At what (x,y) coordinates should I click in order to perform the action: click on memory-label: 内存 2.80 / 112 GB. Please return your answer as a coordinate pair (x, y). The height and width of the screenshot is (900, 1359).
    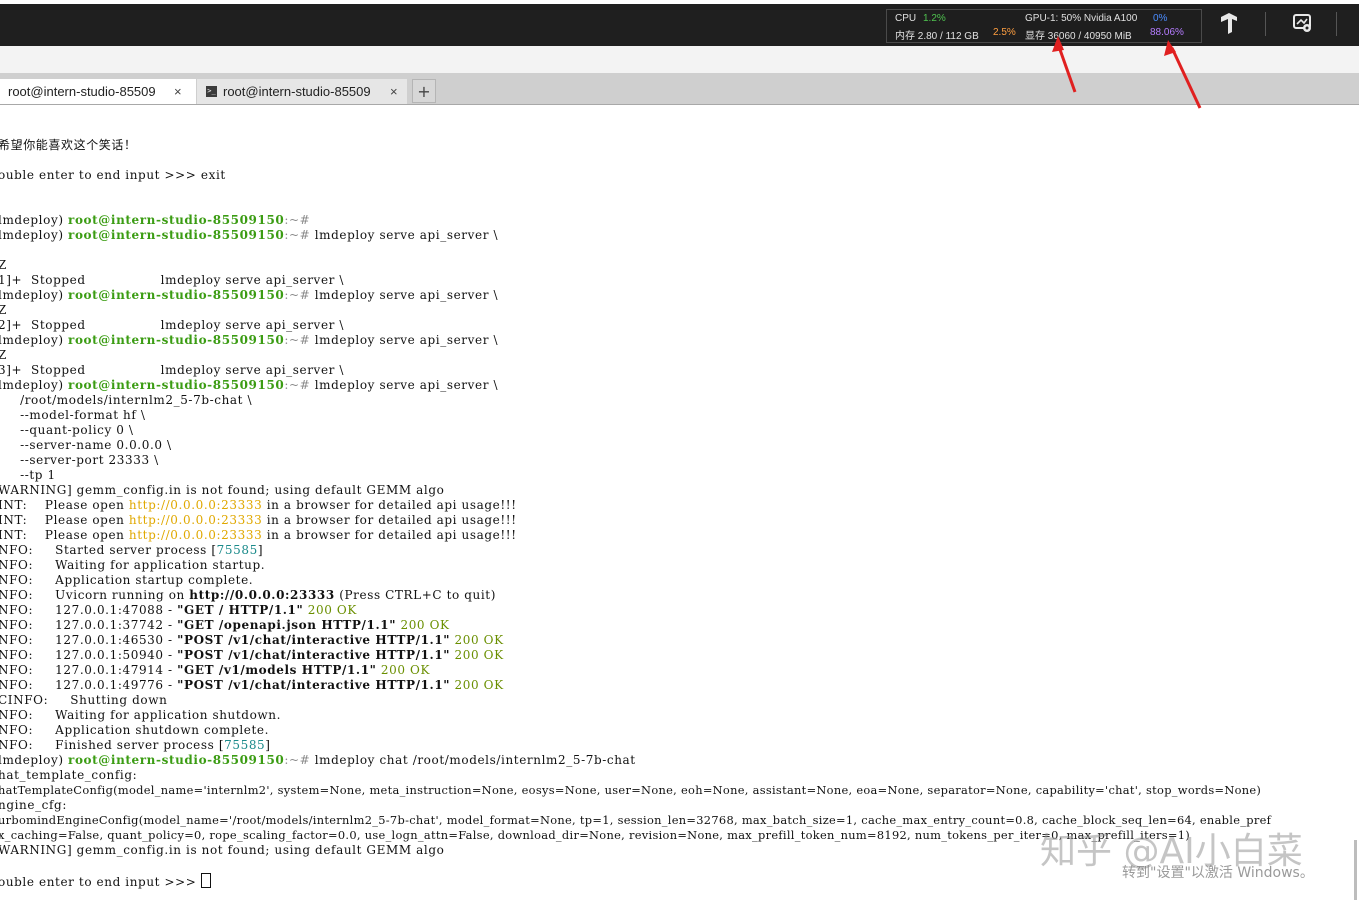
    Looking at the image, I should click on (937, 36).